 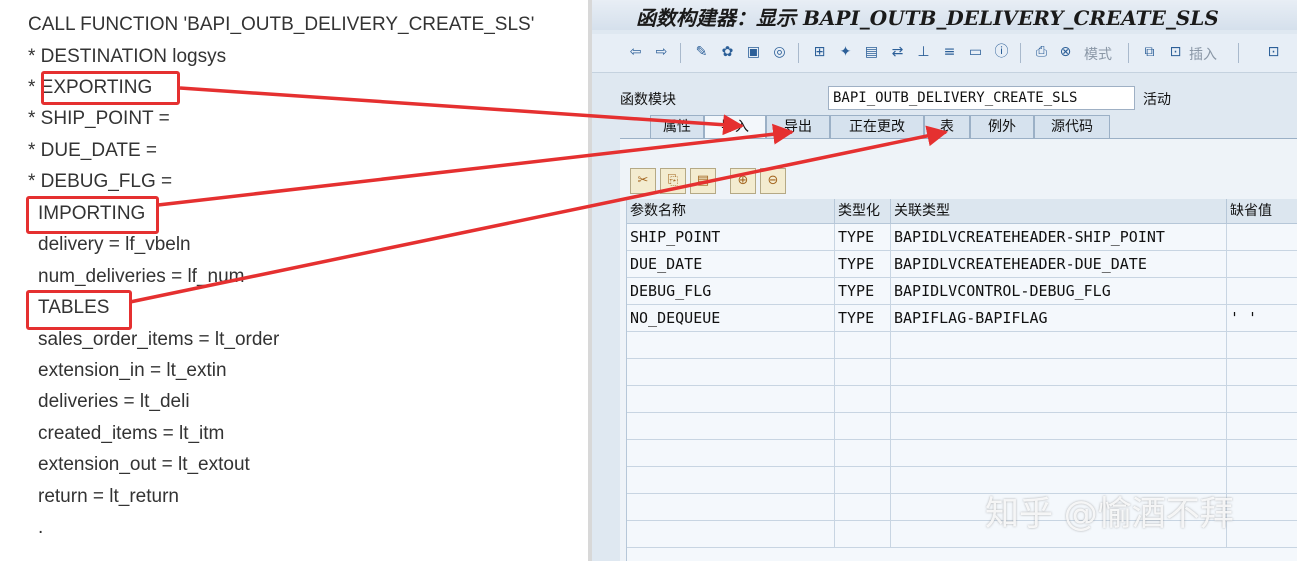 I want to click on check-icon: ▣, so click(x=753, y=52).